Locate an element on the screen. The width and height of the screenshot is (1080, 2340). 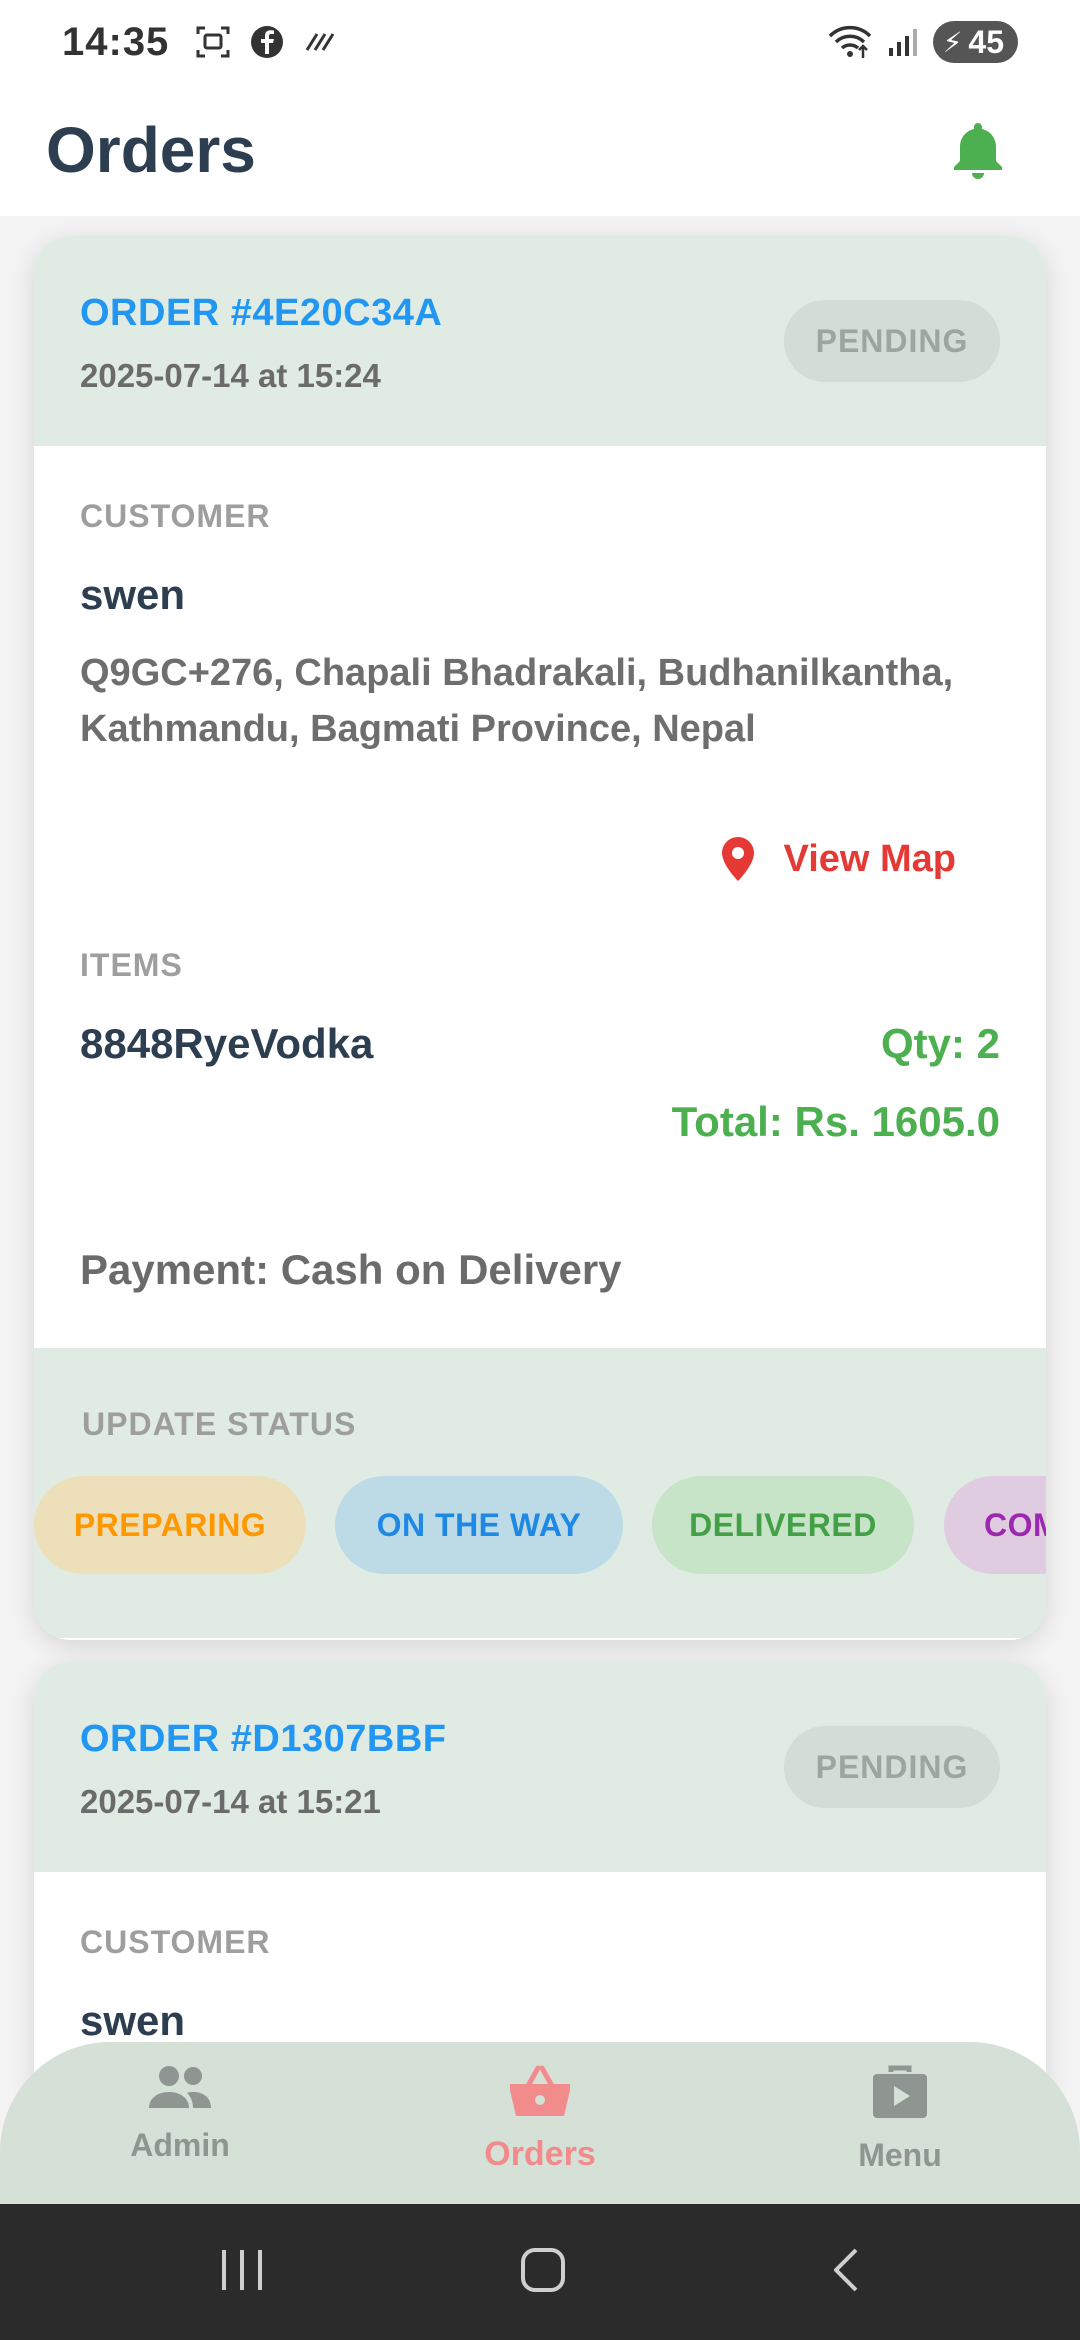
item-qty: Qty: 2 is located at coordinates (940, 1043).